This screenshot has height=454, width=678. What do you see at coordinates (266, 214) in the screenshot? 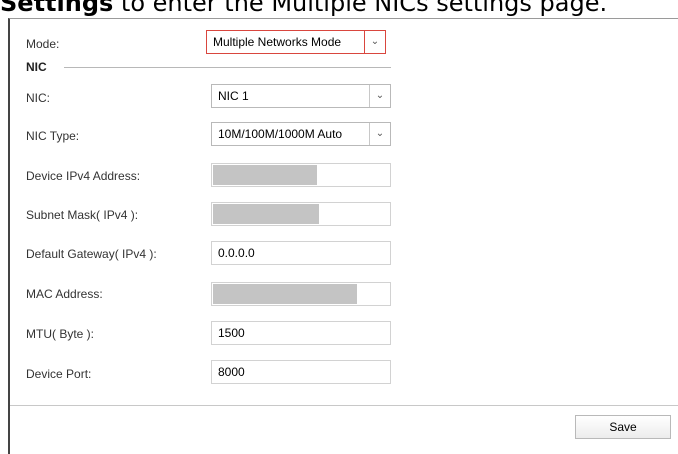
I see `subnet-redacted-value` at bounding box center [266, 214].